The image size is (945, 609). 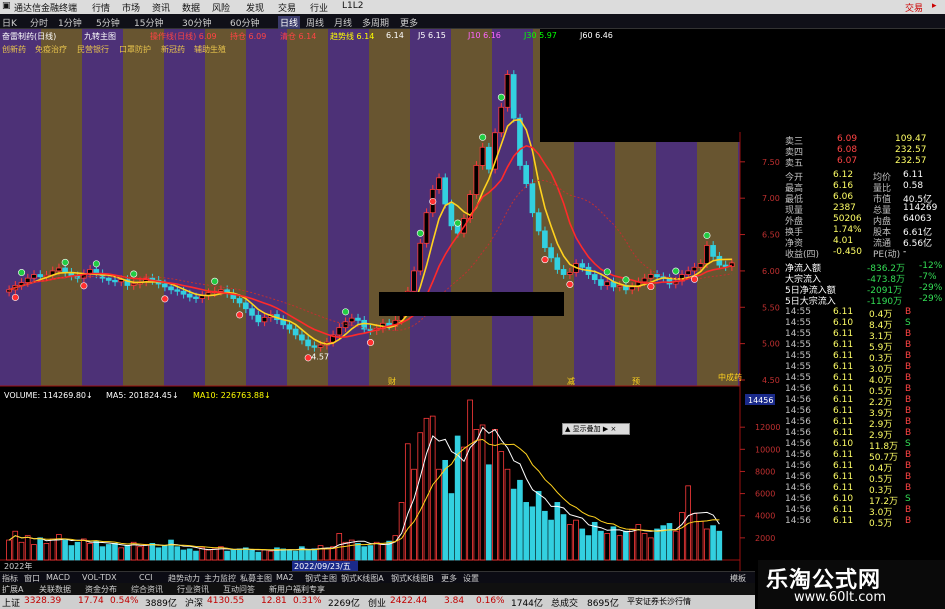 I want to click on tick-price: 6.10, so click(x=843, y=323).